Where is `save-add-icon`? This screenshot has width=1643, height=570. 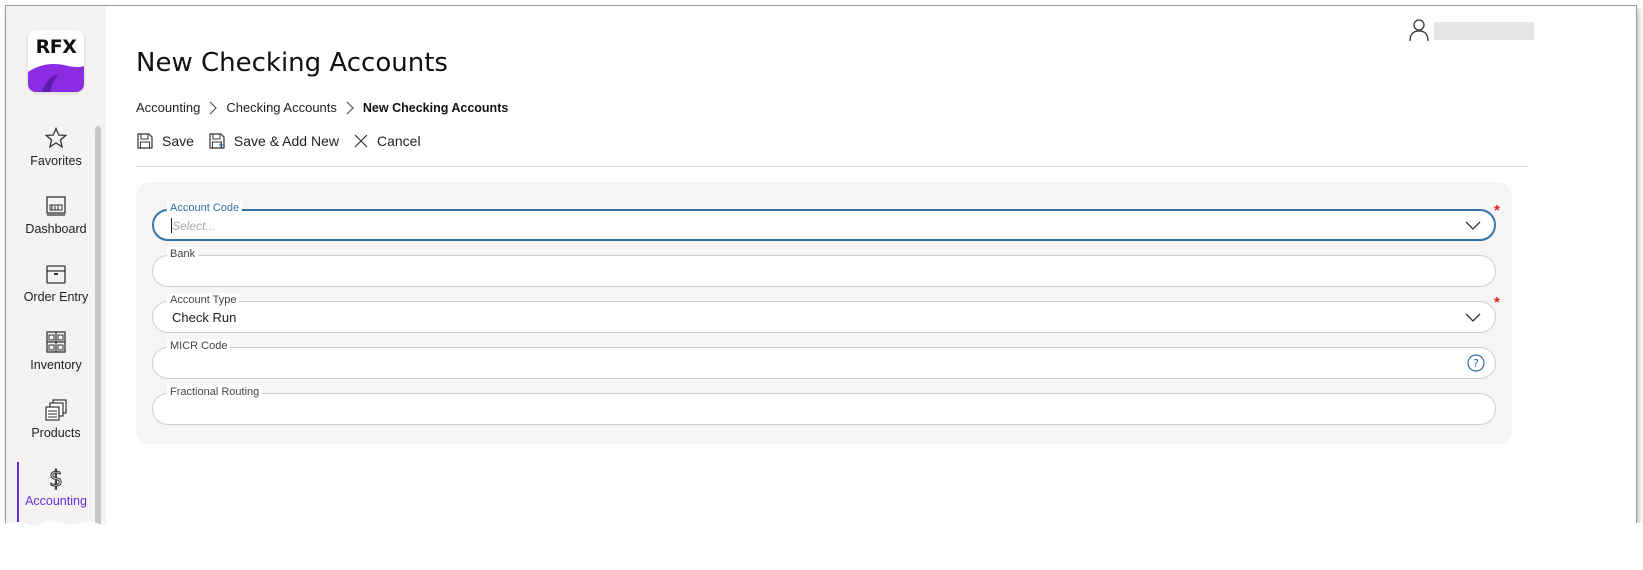
save-add-icon is located at coordinates (217, 141).